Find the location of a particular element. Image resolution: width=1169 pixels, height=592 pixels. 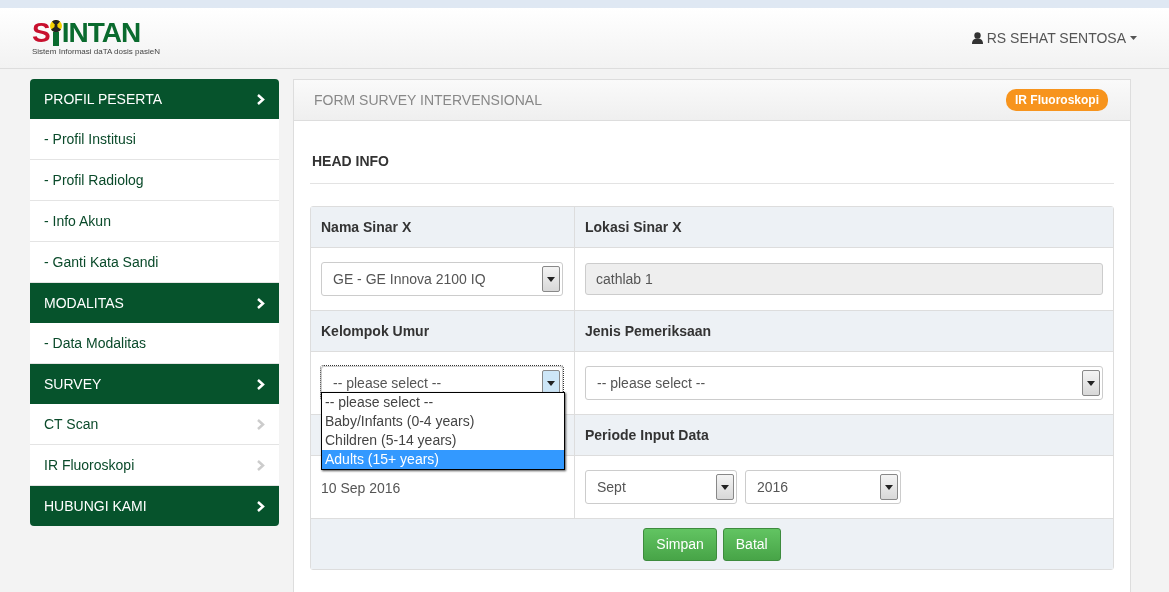

field-label: Jenis Pemeriksaan is located at coordinates (648, 331).